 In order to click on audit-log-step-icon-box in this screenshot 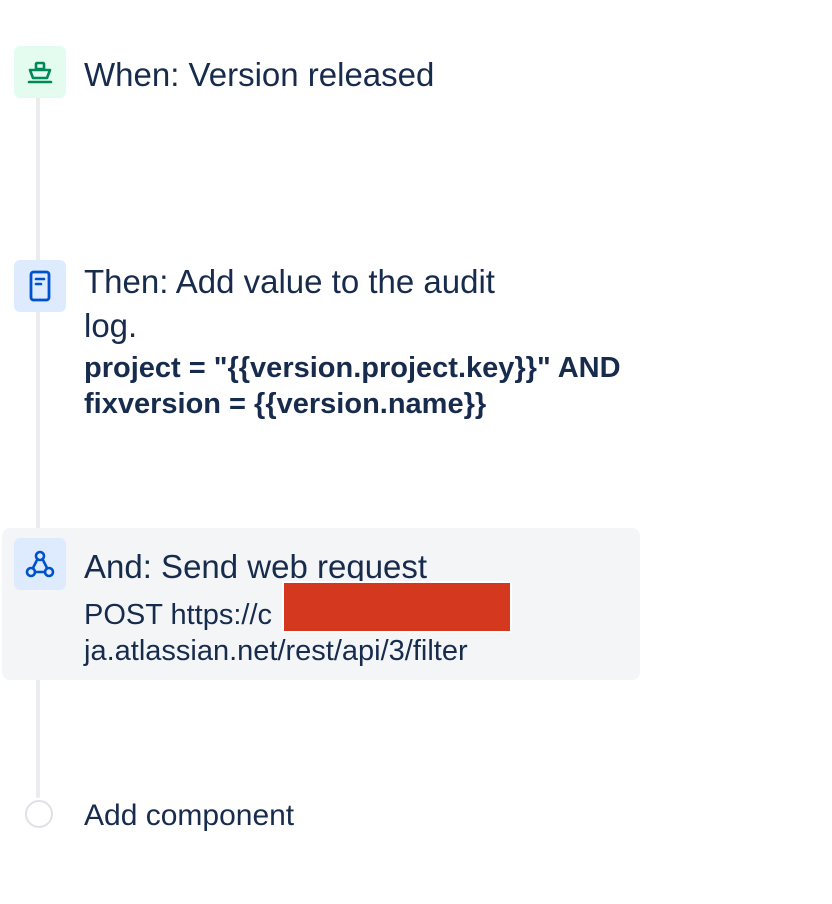, I will do `click(40, 286)`.